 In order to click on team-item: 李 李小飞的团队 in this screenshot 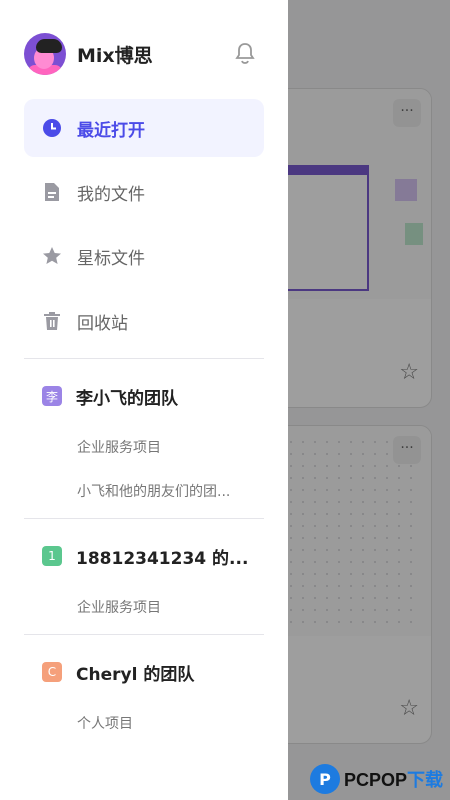, I will do `click(144, 396)`.